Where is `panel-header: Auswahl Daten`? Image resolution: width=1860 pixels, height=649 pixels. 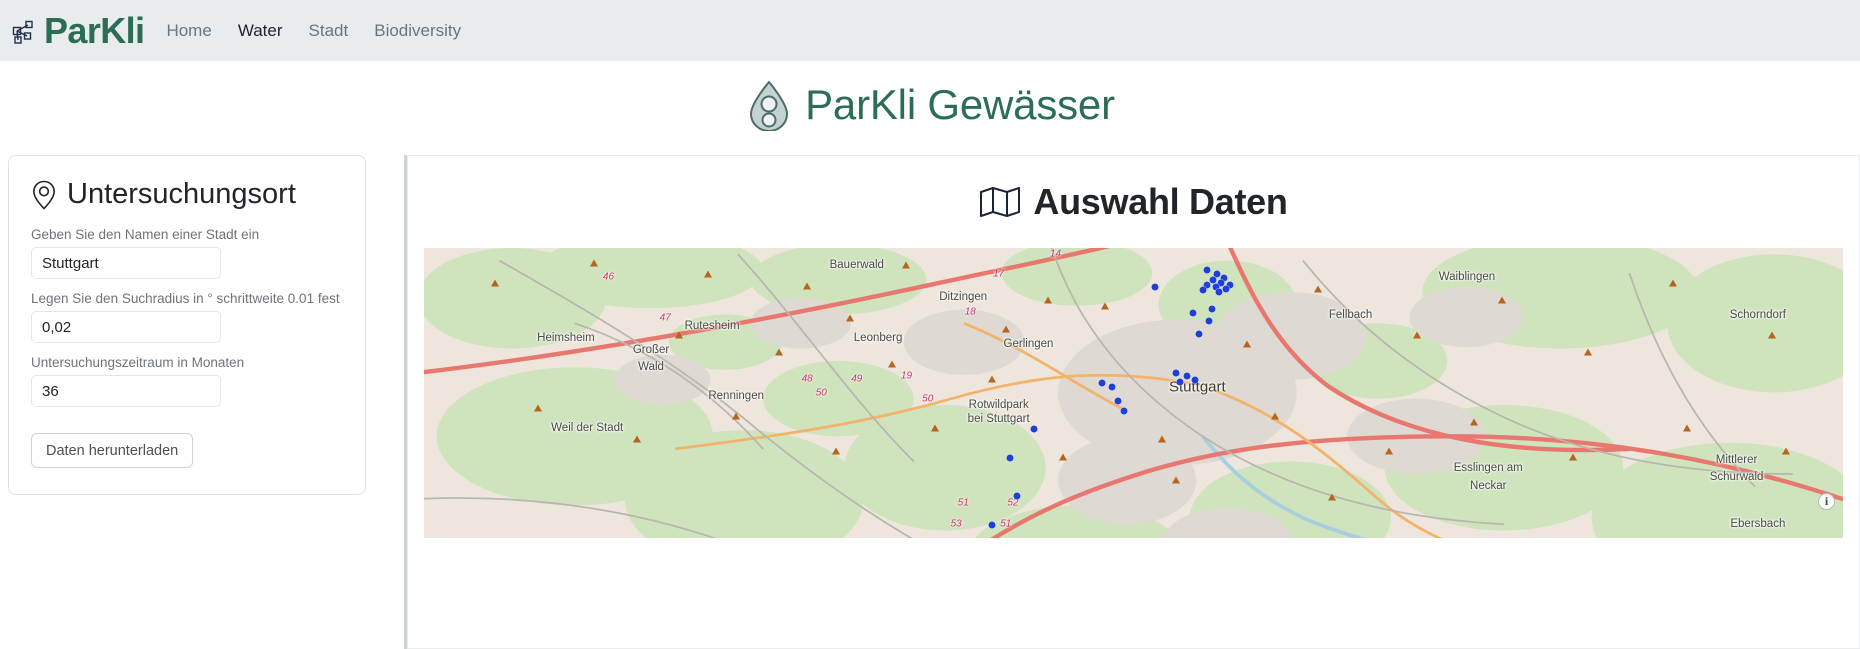 panel-header: Auswahl Daten is located at coordinates (1133, 202).